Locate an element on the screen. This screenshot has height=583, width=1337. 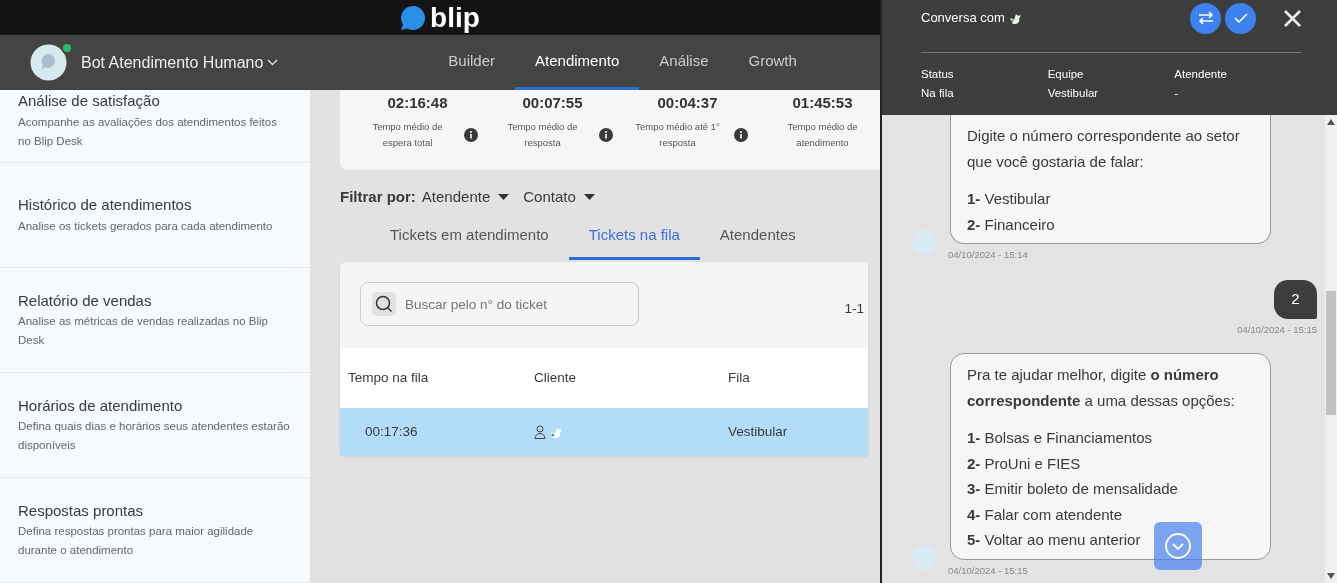
scrollbar is located at coordinates (1331, 349).